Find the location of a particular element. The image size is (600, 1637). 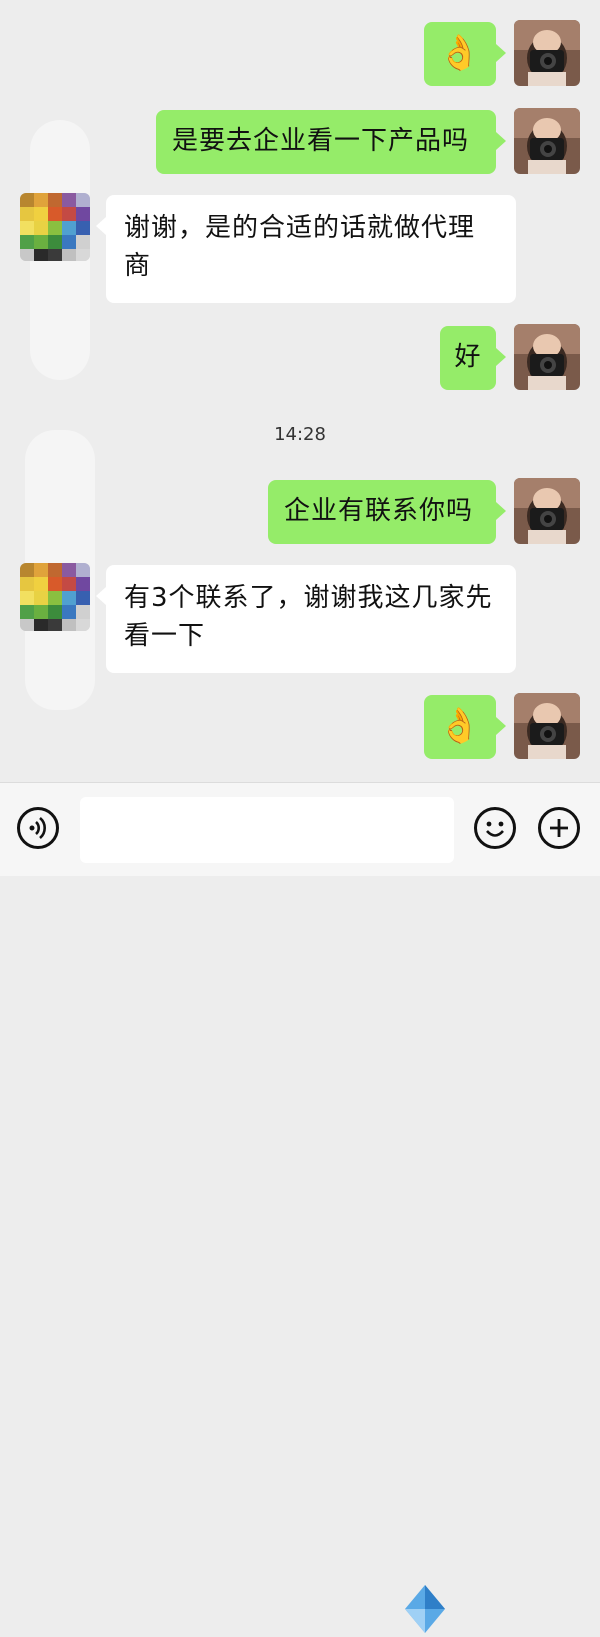

message-text: 是要去企业看一下产品吗 is located at coordinates (321, 141).